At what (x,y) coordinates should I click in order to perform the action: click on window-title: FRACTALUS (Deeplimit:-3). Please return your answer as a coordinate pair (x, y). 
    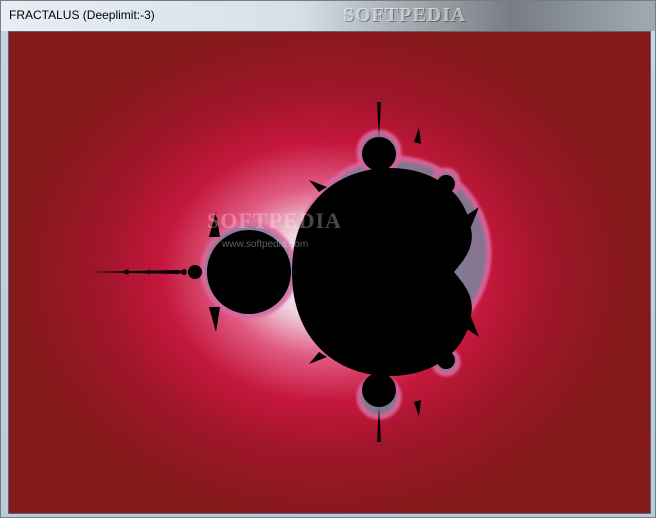
    Looking at the image, I should click on (82, 15).